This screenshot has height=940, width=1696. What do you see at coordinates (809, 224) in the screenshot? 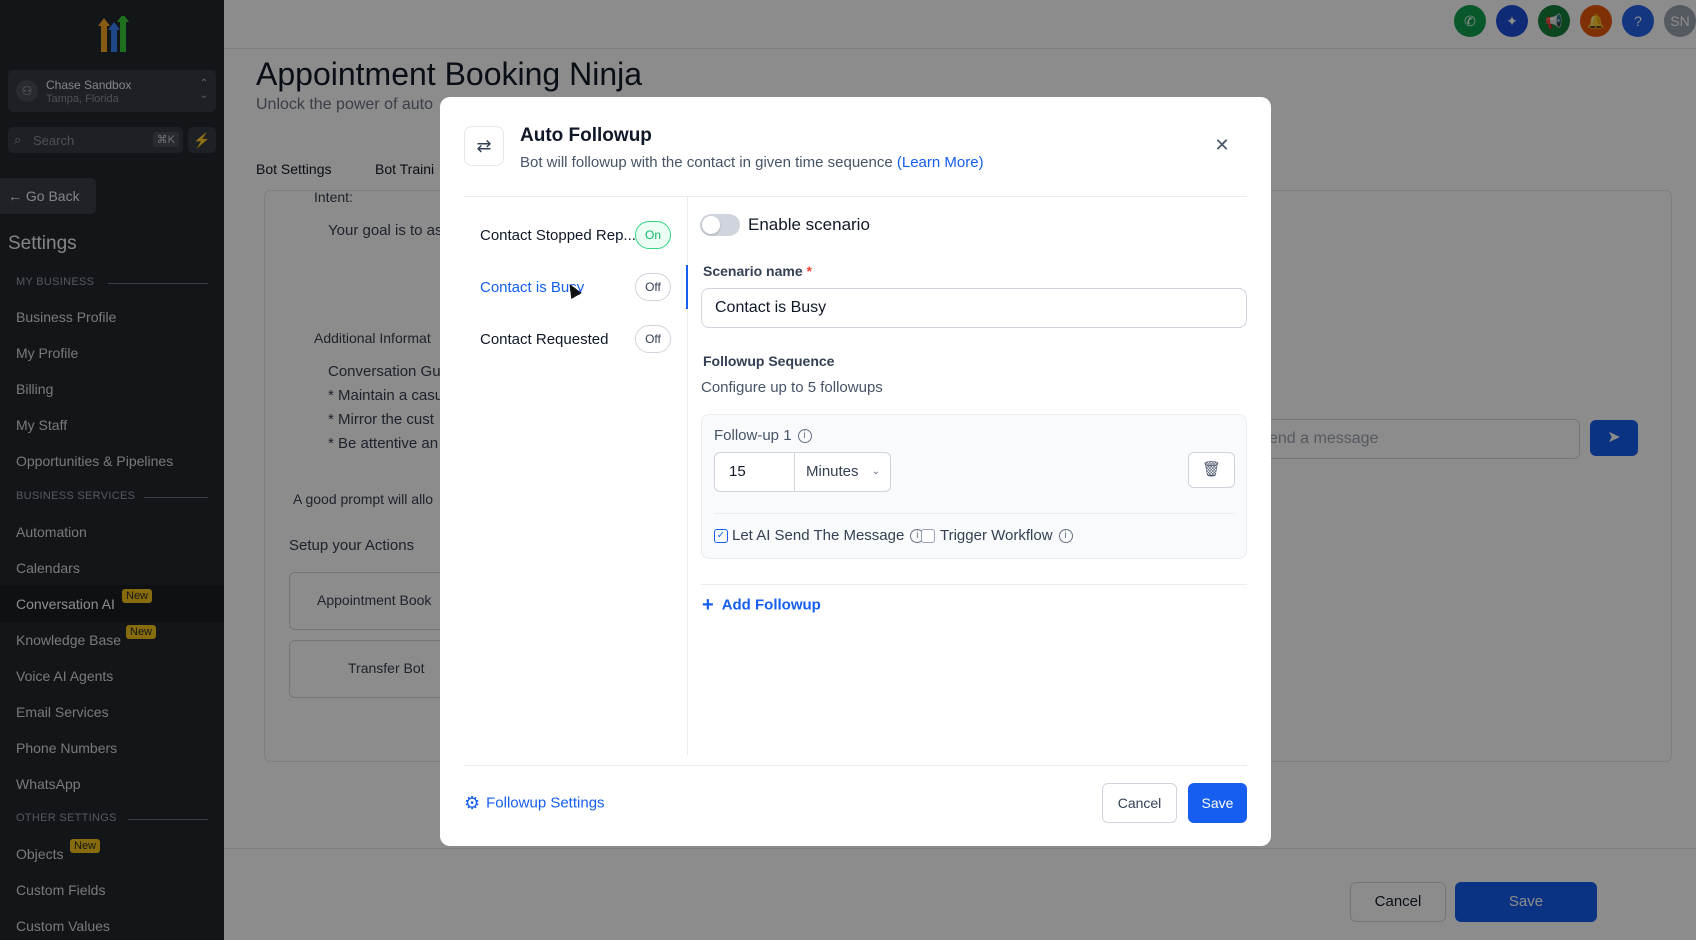
I see `enable-scenario-label: Enable scenario` at bounding box center [809, 224].